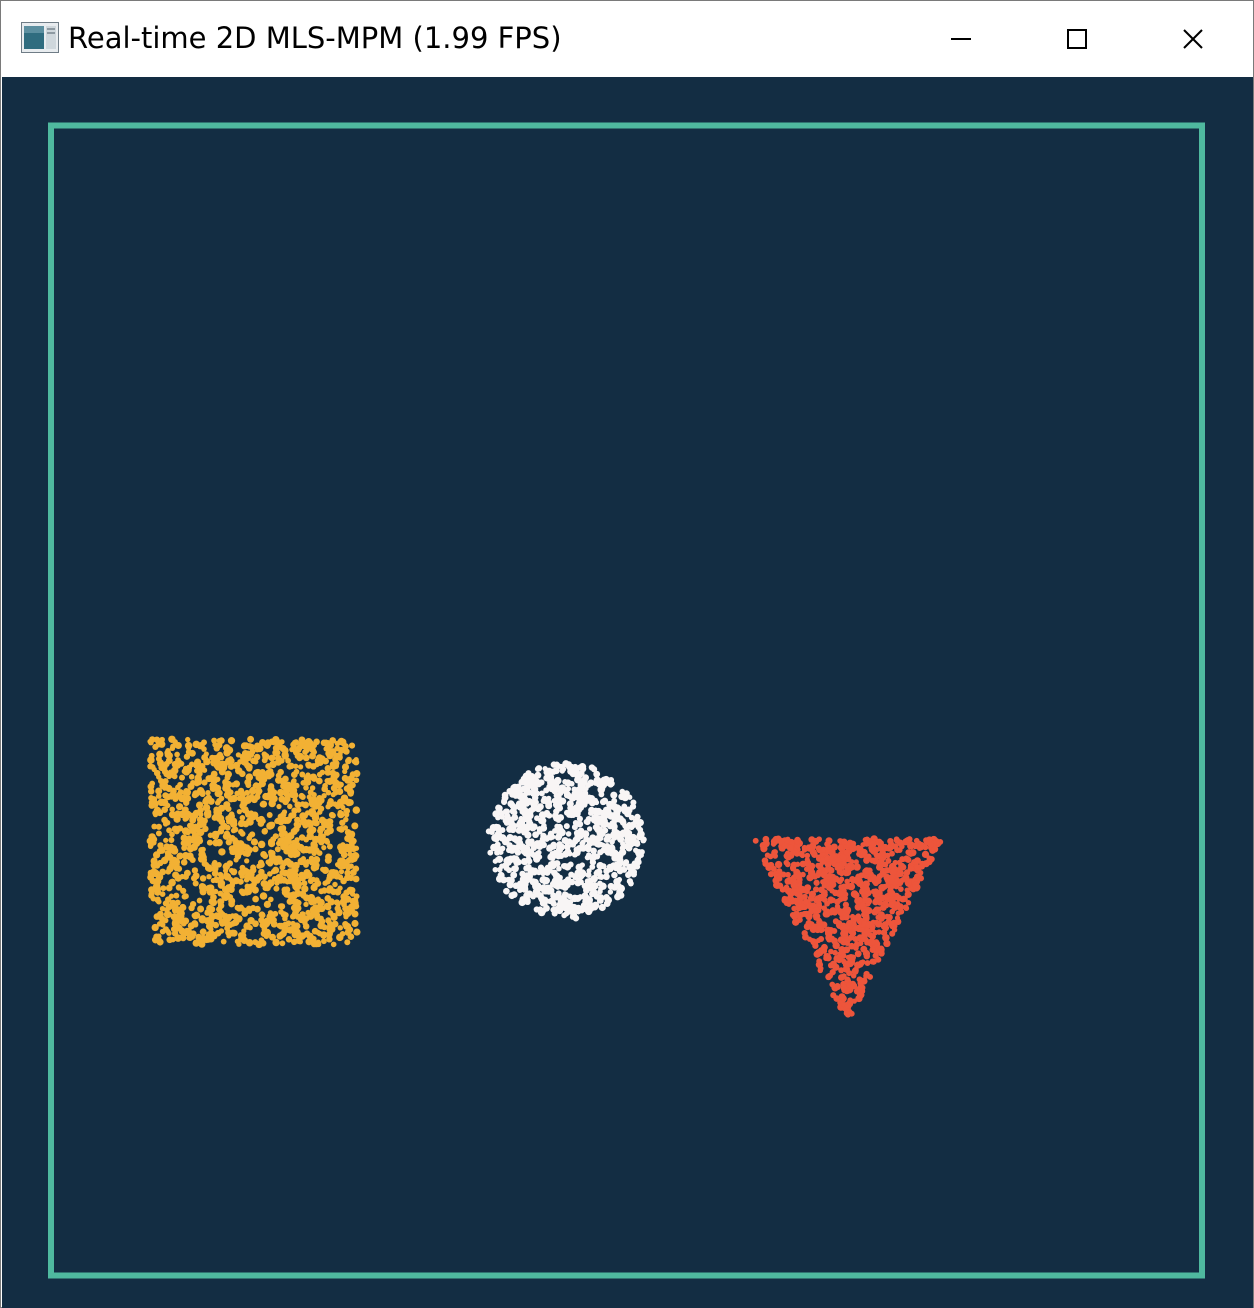  I want to click on maximize-icon, so click(1077, 38).